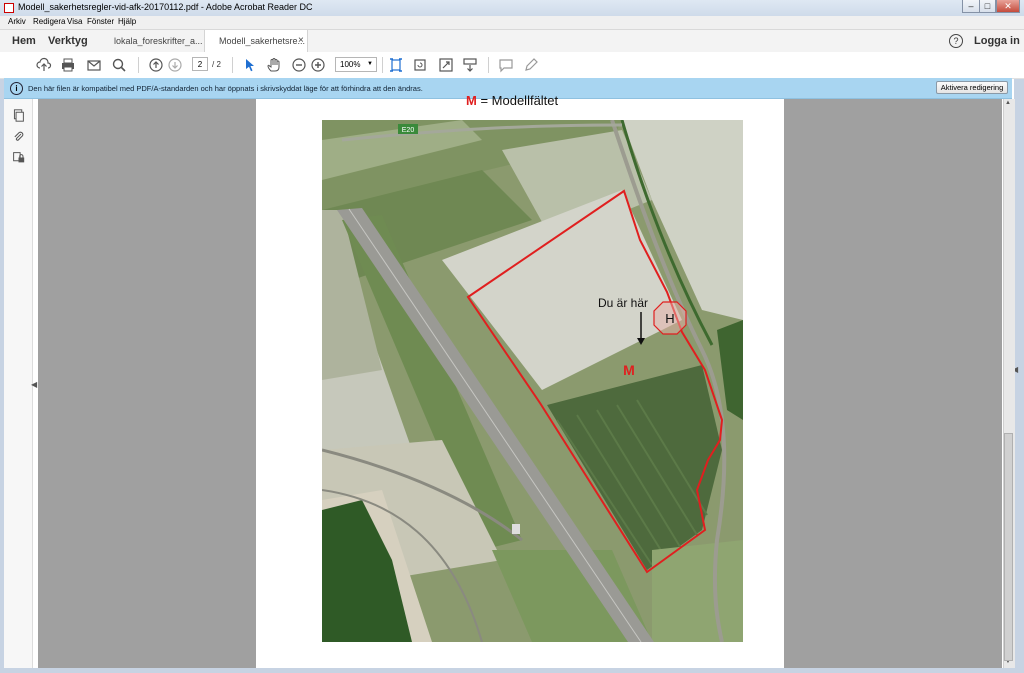  What do you see at coordinates (200, 64) in the screenshot?
I see `page-number-input: 2` at bounding box center [200, 64].